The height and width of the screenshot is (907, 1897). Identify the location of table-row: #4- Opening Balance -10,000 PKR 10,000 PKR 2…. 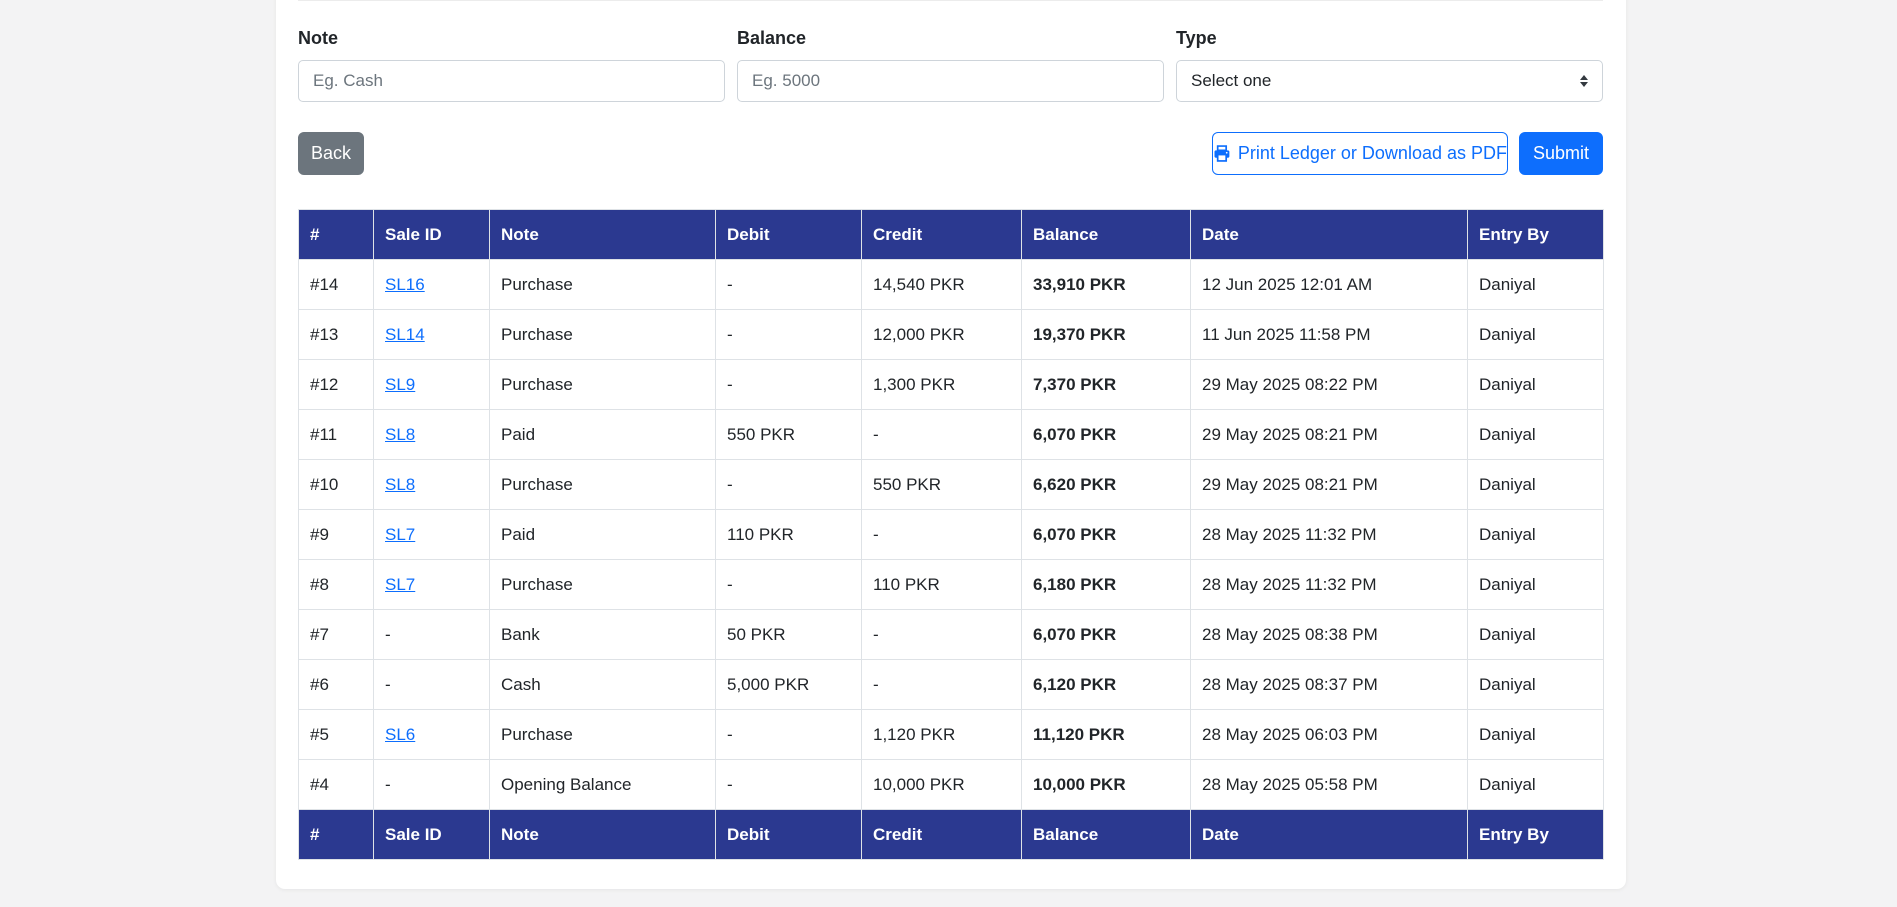
(951, 784).